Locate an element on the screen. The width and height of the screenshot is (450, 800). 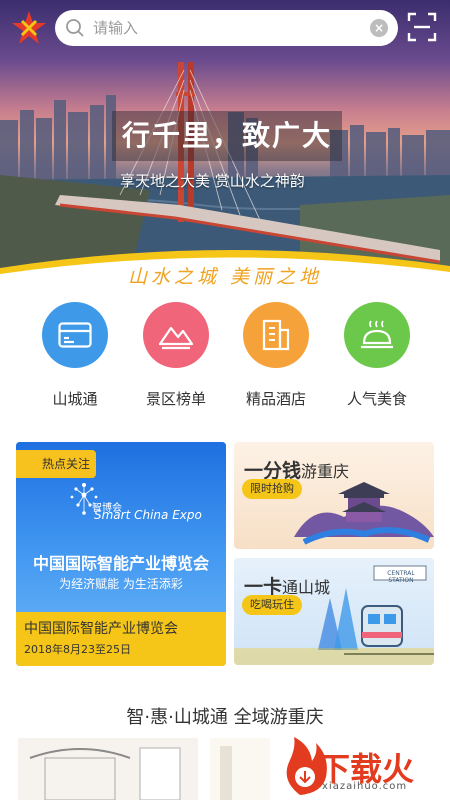
search-icon is located at coordinates (75, 28).